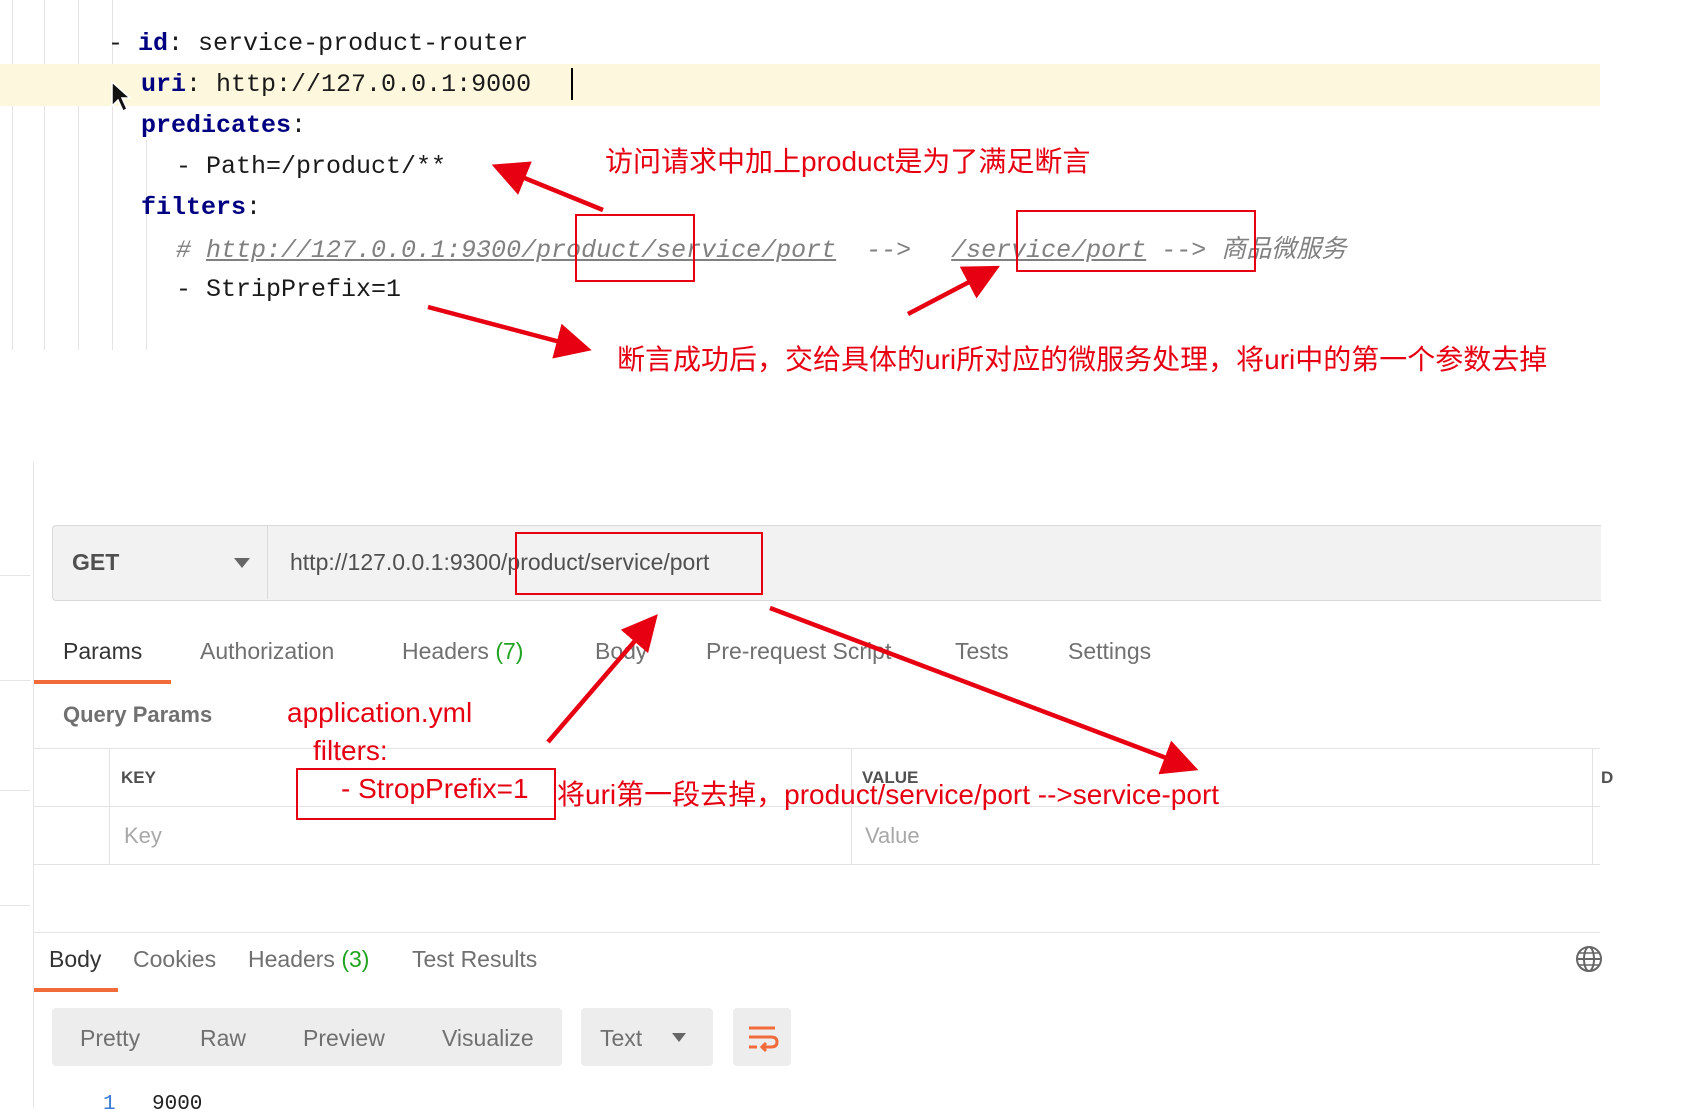 This screenshot has width=1684, height=1116. Describe the element at coordinates (892, 836) in the screenshot. I see `value-input: Value` at that location.